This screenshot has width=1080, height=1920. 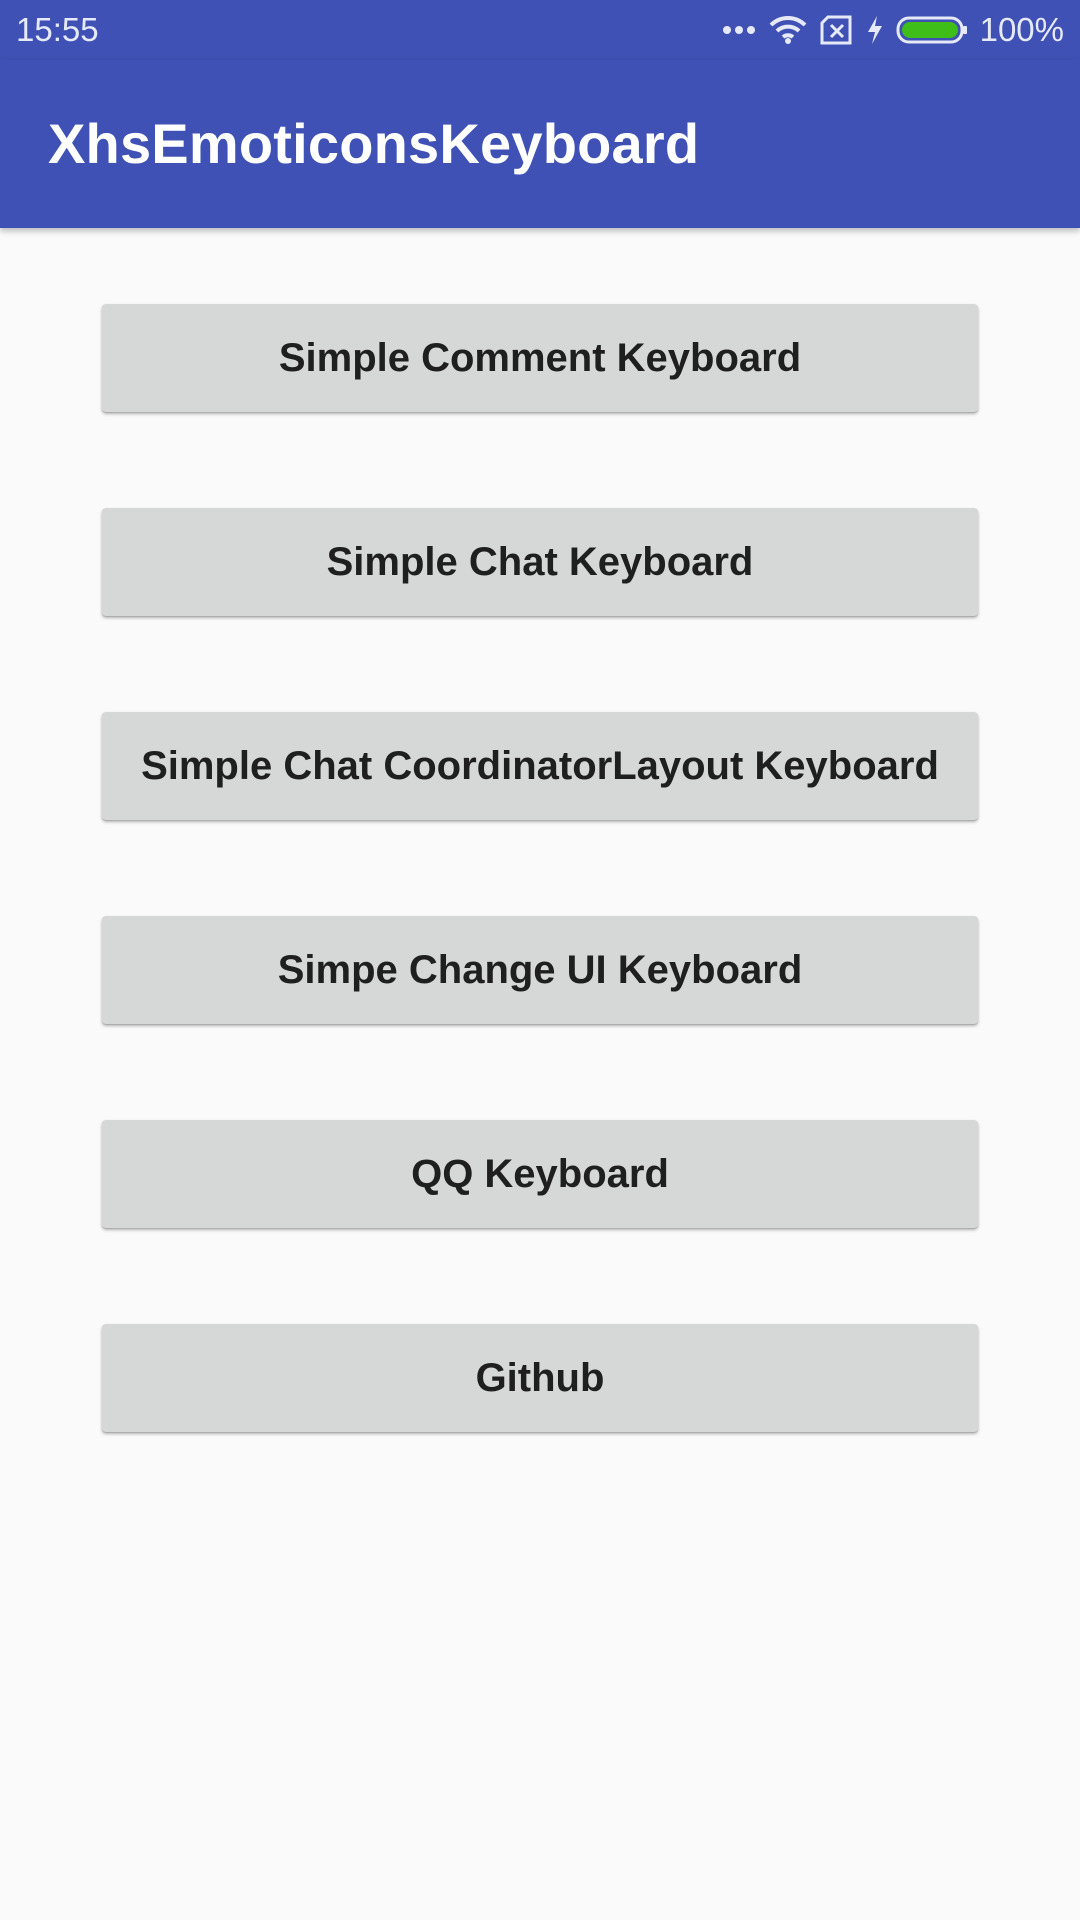 I want to click on github-button: Github, so click(x=540, y=1378).